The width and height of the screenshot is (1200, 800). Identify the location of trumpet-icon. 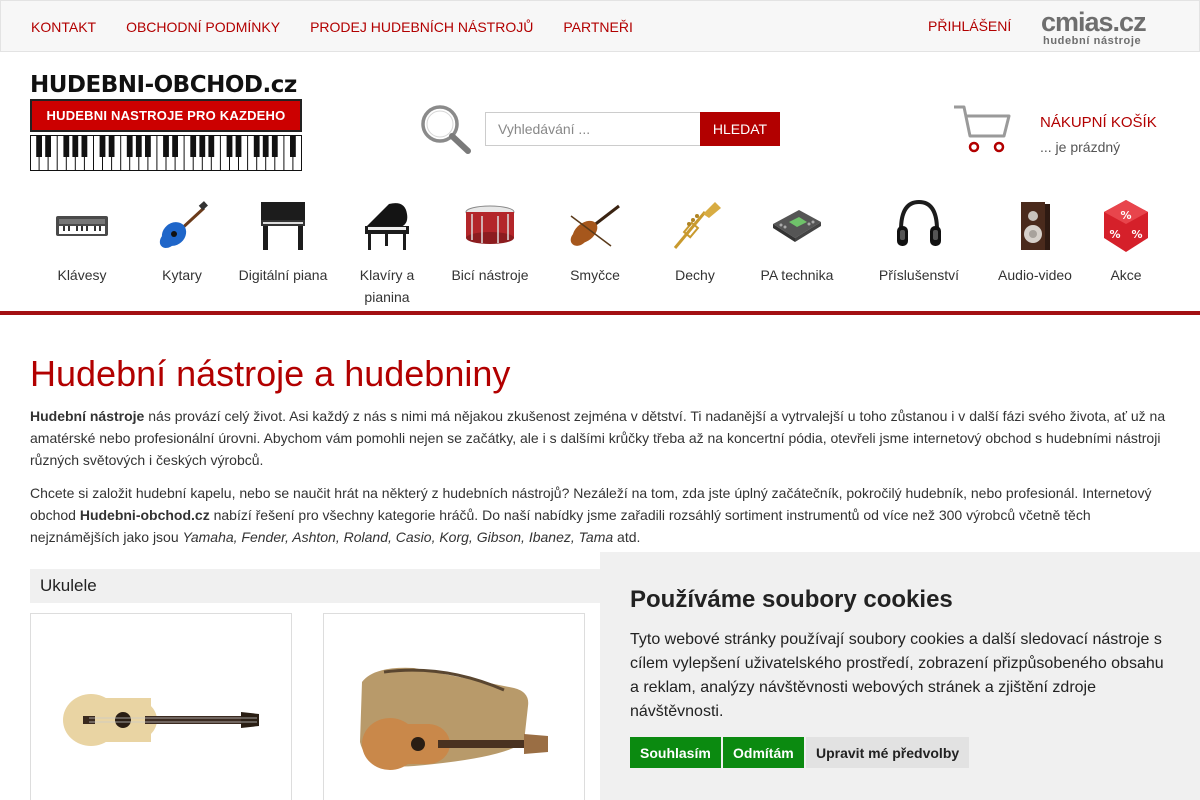
(697, 225).